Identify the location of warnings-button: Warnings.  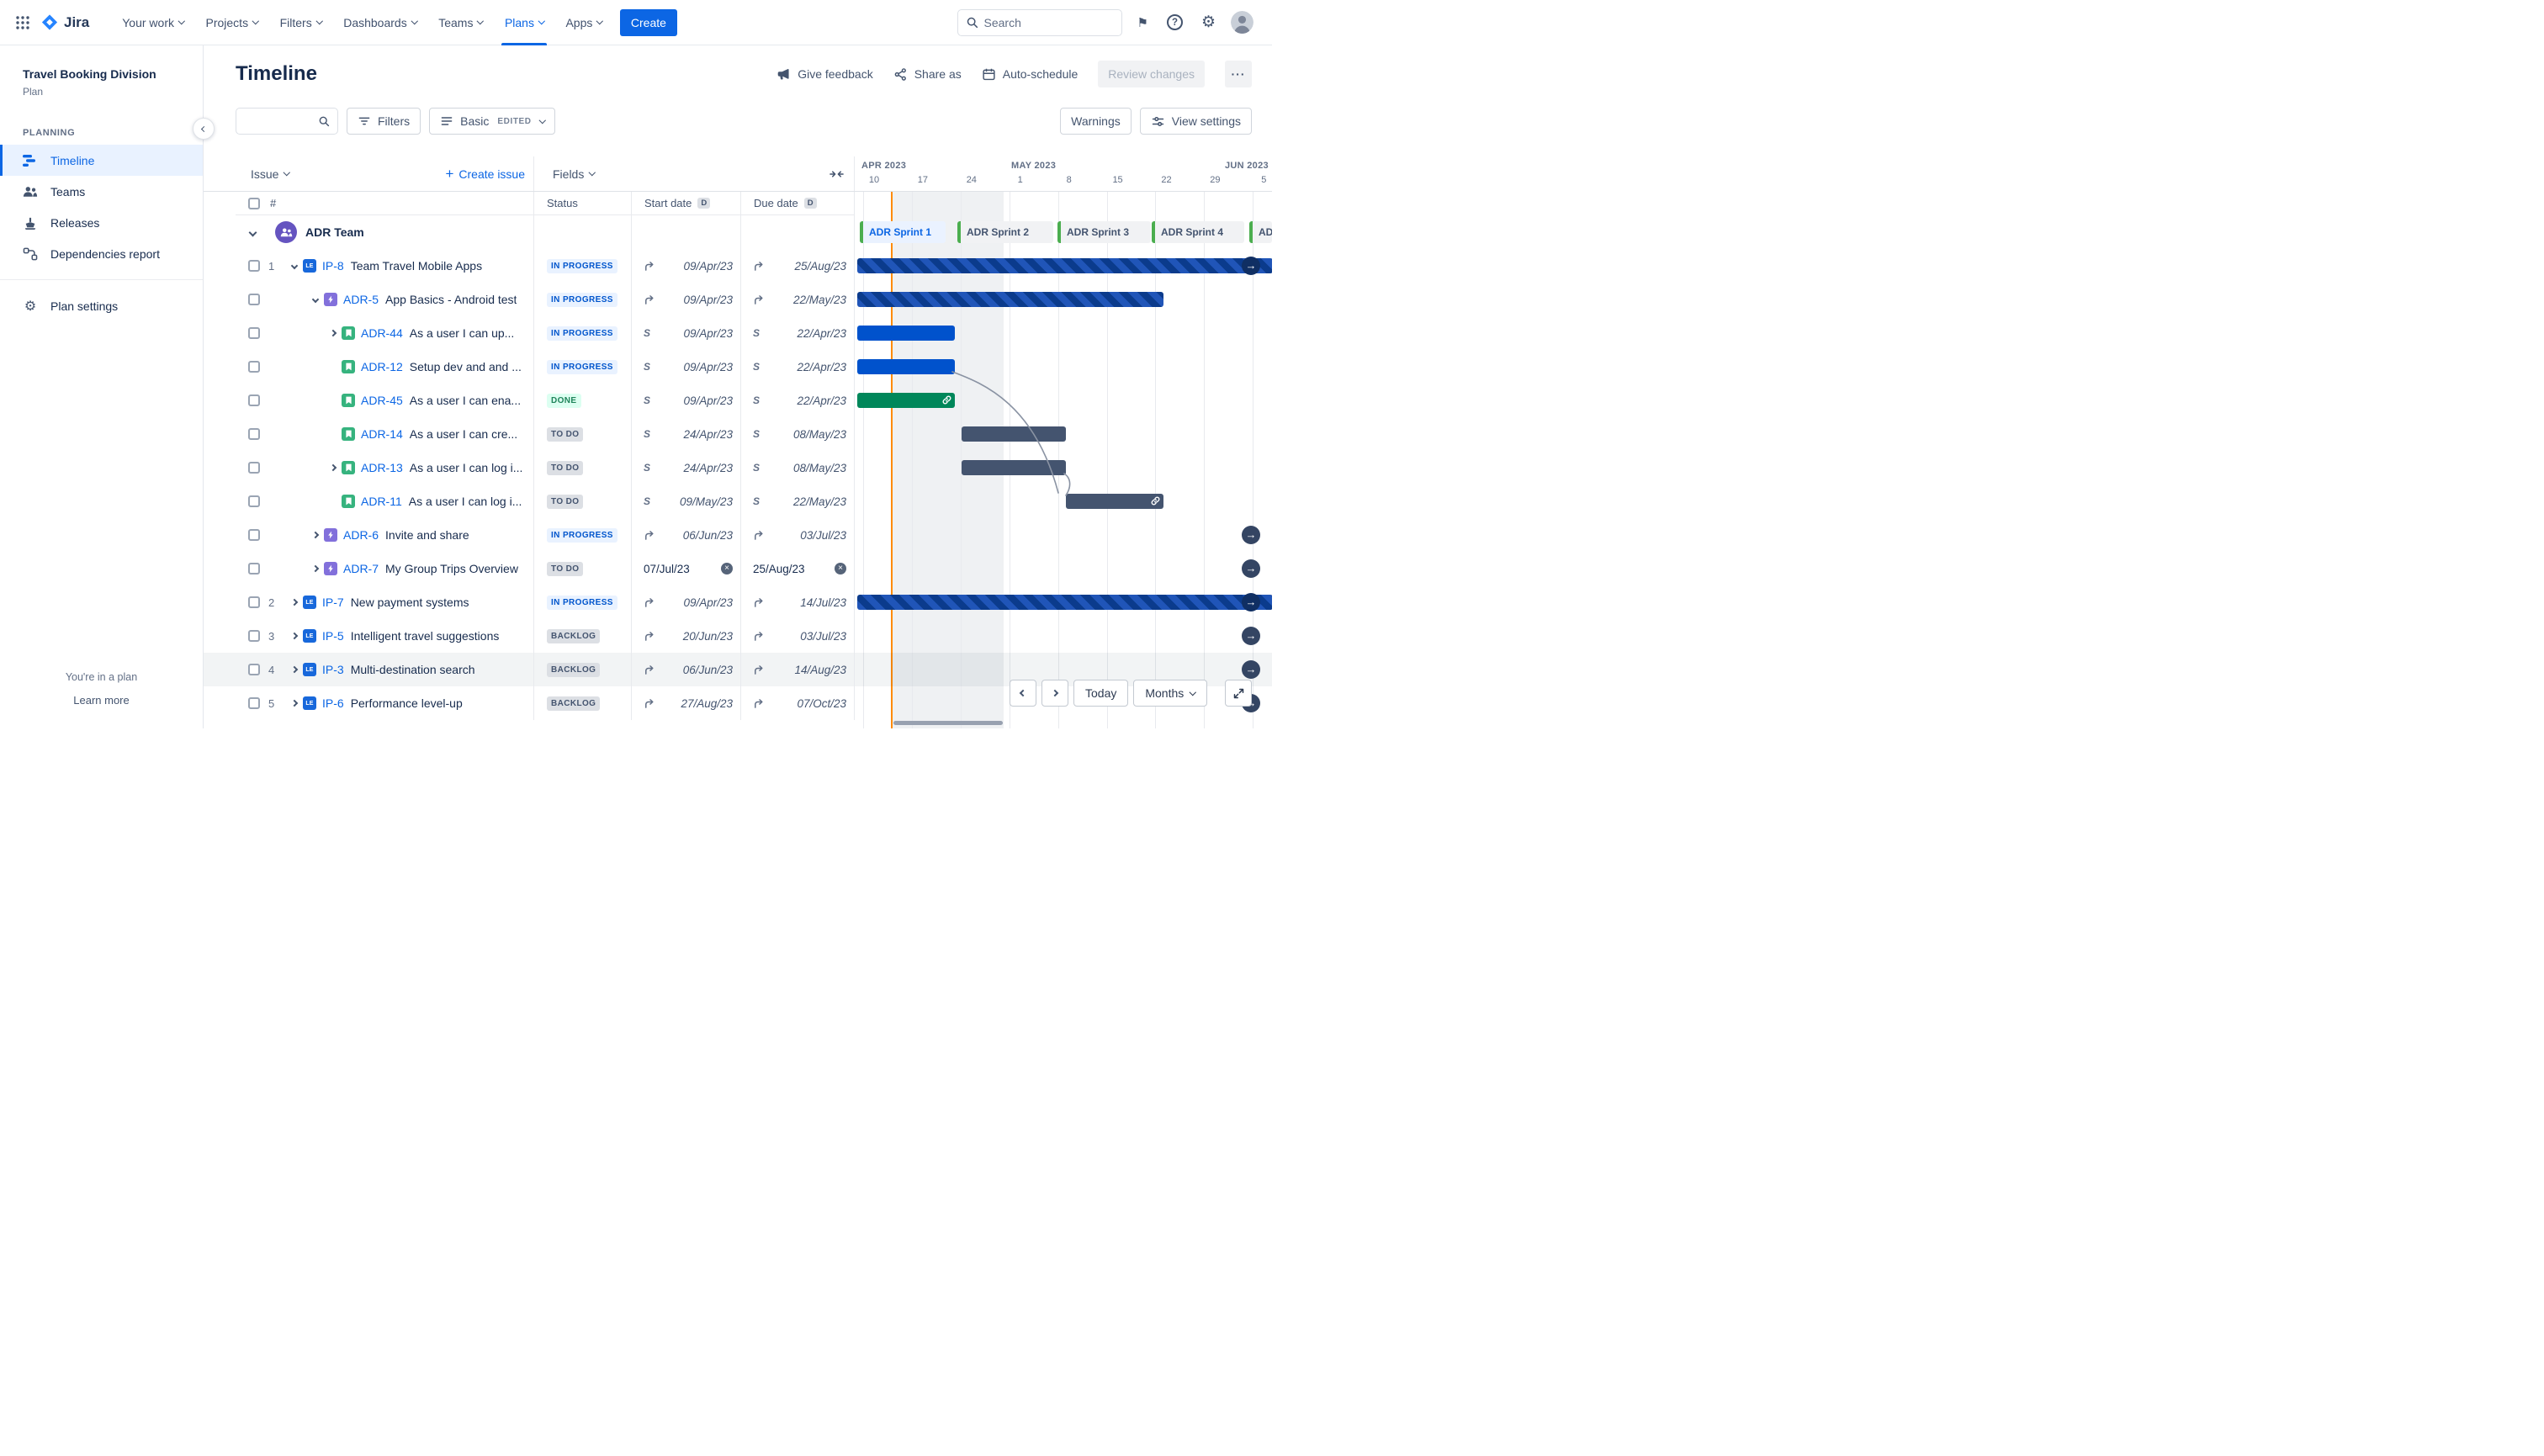
(1096, 121).